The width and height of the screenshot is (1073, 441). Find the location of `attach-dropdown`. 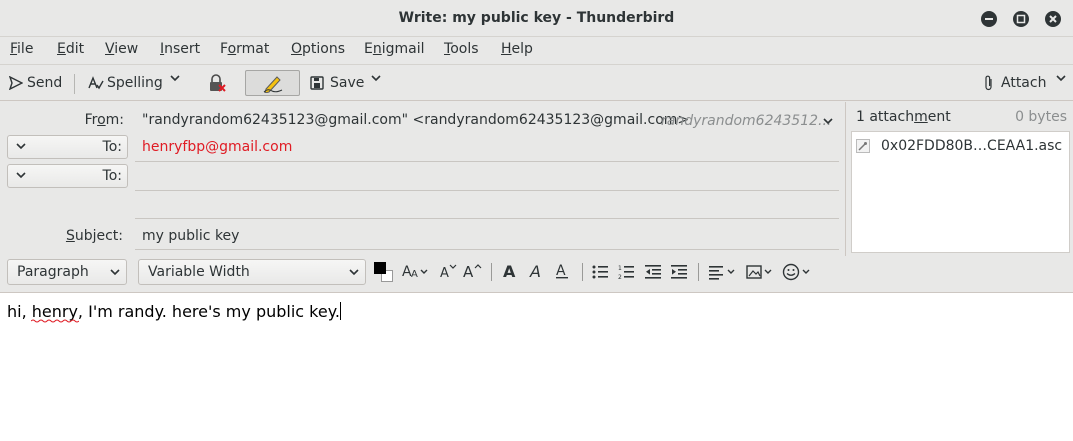

attach-dropdown is located at coordinates (1061, 79).